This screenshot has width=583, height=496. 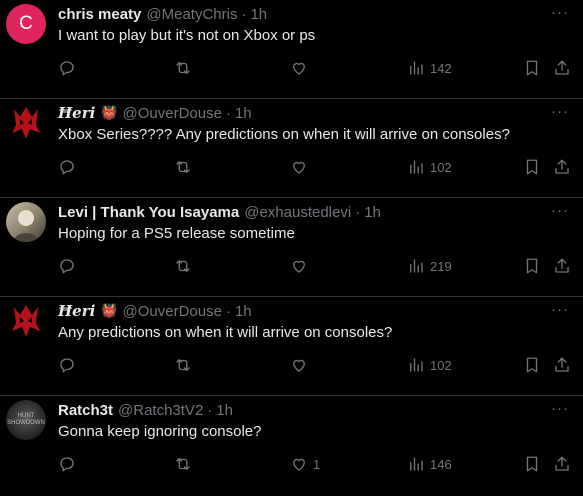 What do you see at coordinates (26, 226) in the screenshot?
I see `profile-photo-image` at bounding box center [26, 226].